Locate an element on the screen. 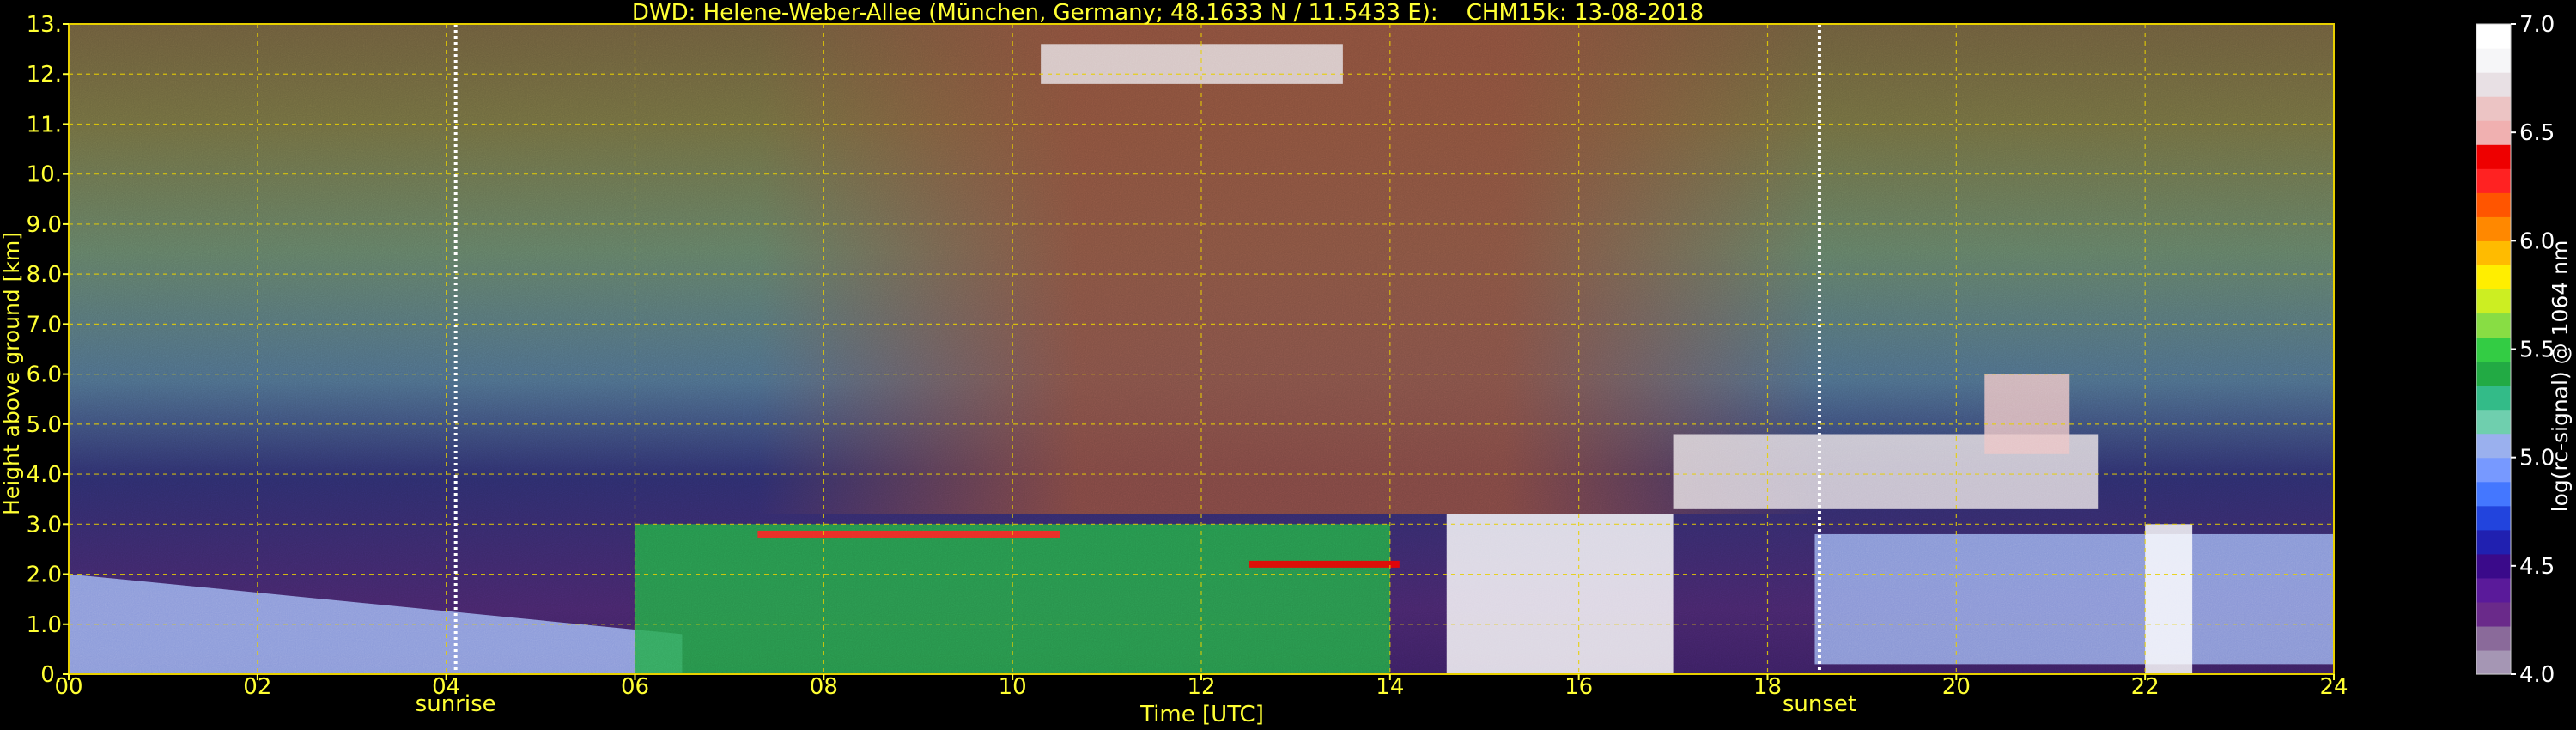 The height and width of the screenshot is (730, 2576). y-tick-label: 6.0 is located at coordinates (44, 375).